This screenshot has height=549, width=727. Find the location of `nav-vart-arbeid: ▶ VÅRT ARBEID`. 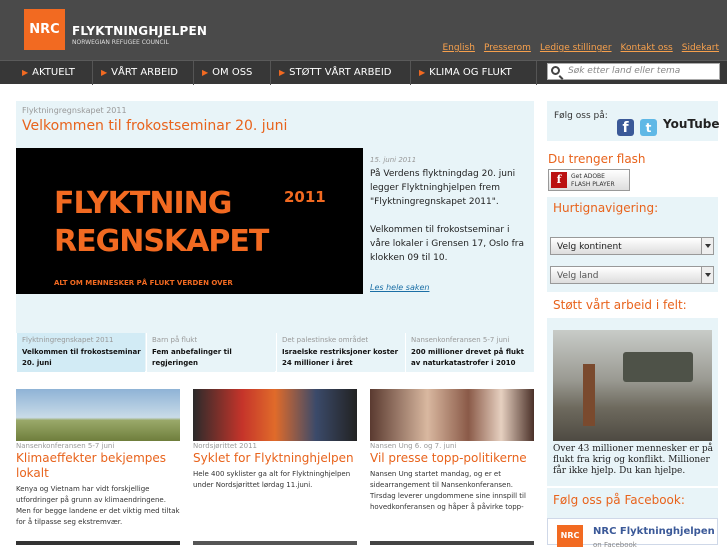

nav-vart-arbeid: ▶ VÅRT ARBEID is located at coordinates (143, 73).